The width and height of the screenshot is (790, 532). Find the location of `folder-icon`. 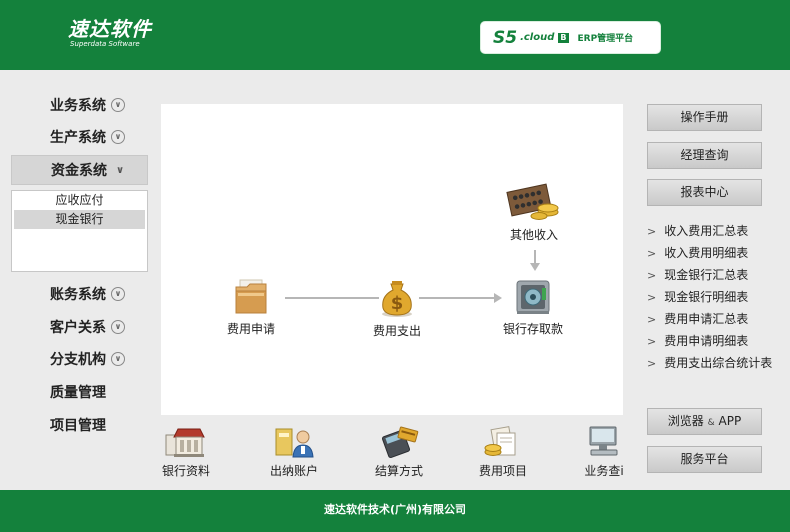

folder-icon is located at coordinates (251, 296).